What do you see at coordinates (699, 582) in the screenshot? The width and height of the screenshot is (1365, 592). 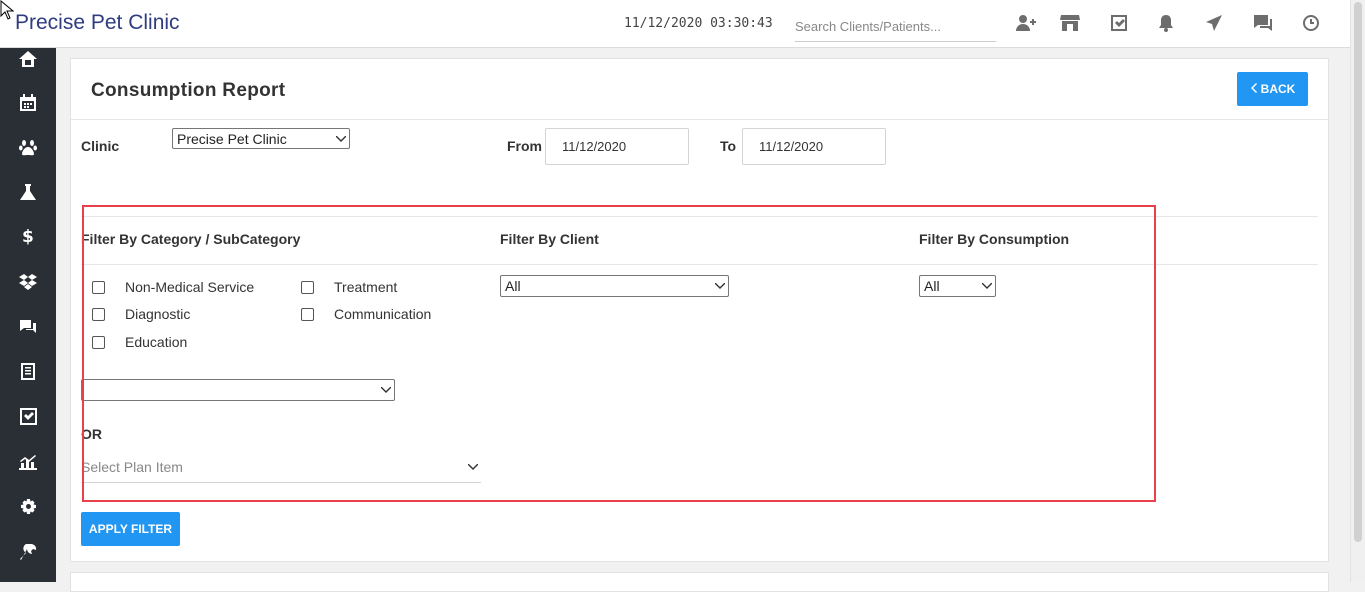 I see `lower-panel` at bounding box center [699, 582].